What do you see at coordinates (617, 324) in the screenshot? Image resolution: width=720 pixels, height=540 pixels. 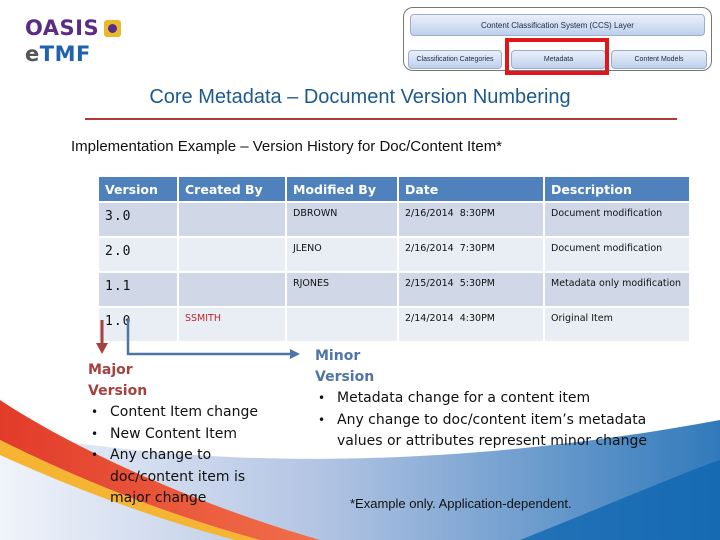 I see `cell-description: Original Item` at bounding box center [617, 324].